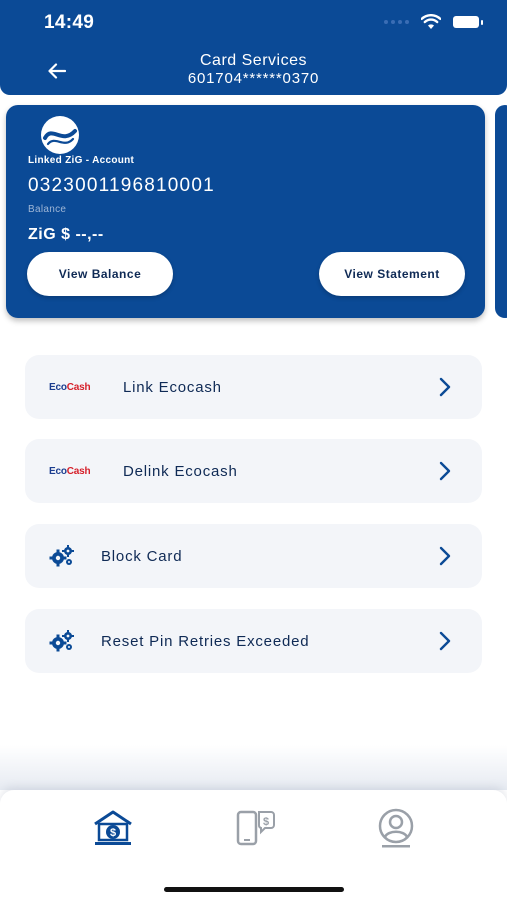 This screenshot has width=507, height=900. What do you see at coordinates (501, 211) in the screenshot?
I see `next-card-peek` at bounding box center [501, 211].